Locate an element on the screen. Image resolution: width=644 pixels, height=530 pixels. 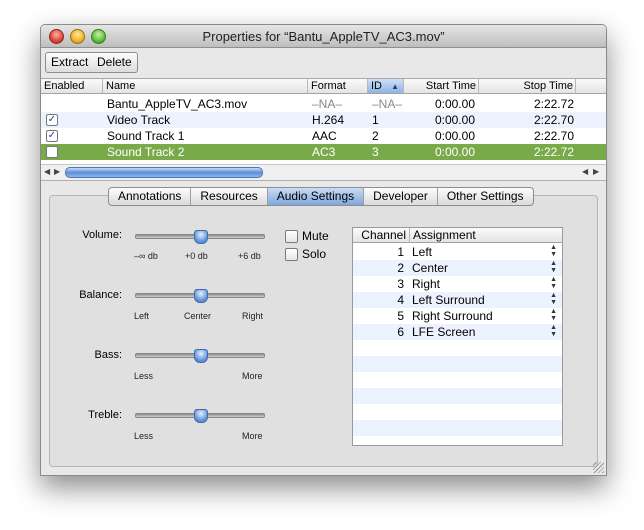
track-id: 2 is located at coordinates (375, 136).